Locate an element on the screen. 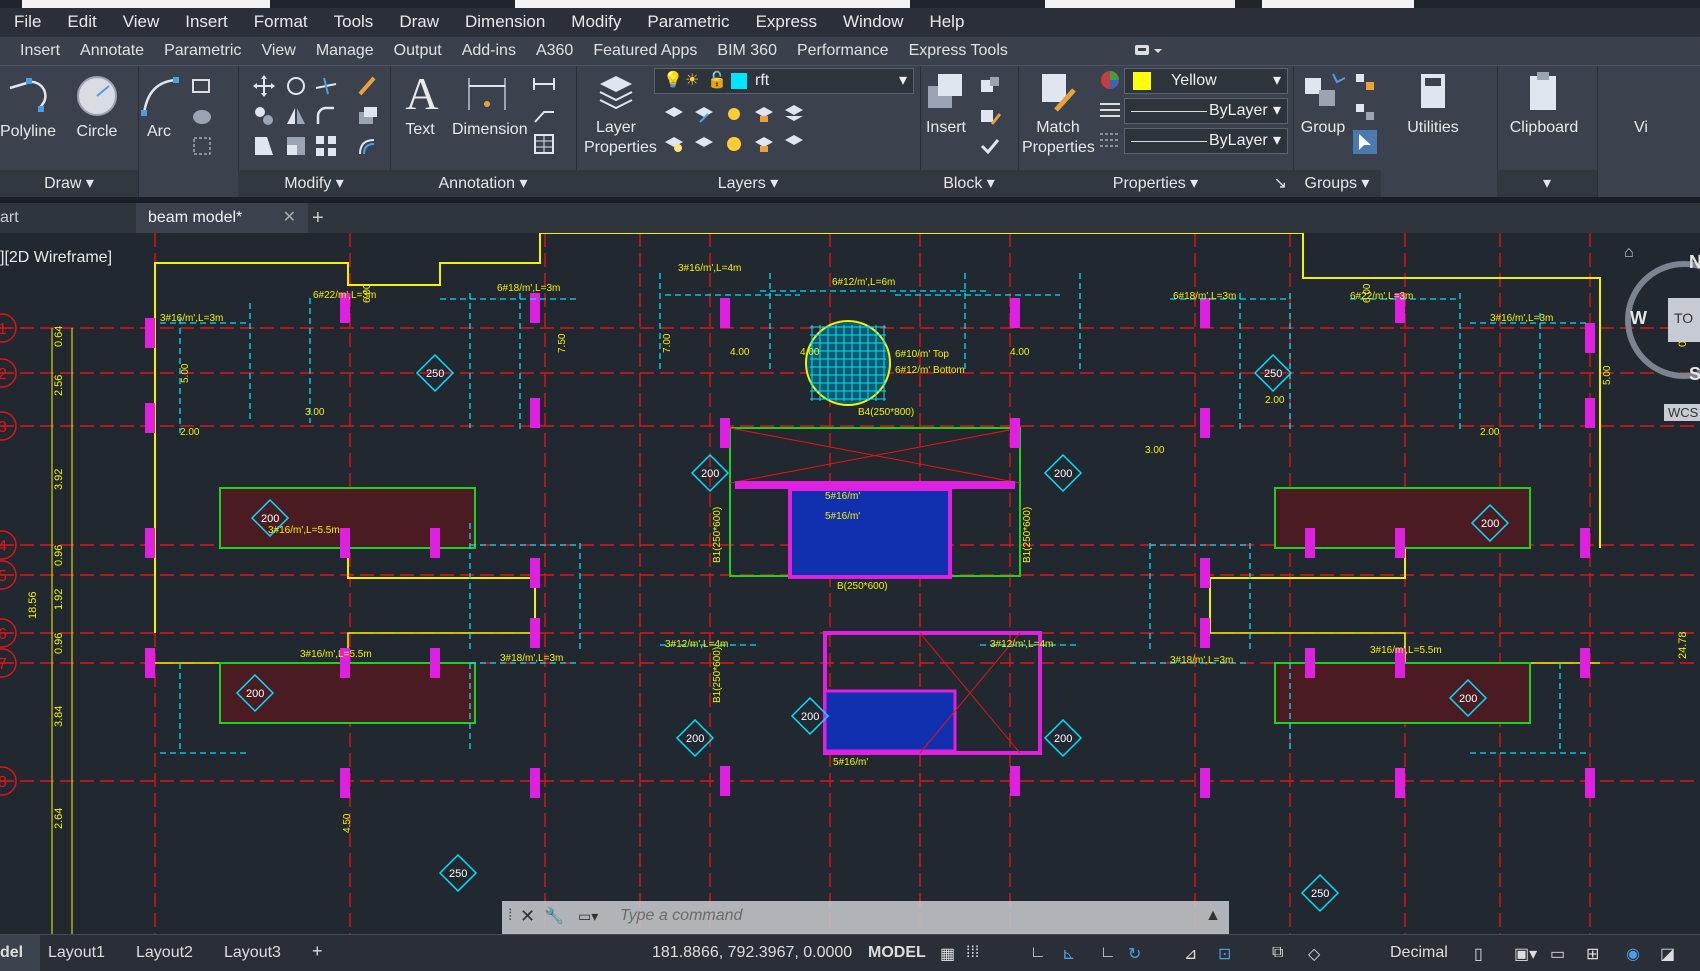  drag-handle-icon: ⁞ is located at coordinates (510, 916).